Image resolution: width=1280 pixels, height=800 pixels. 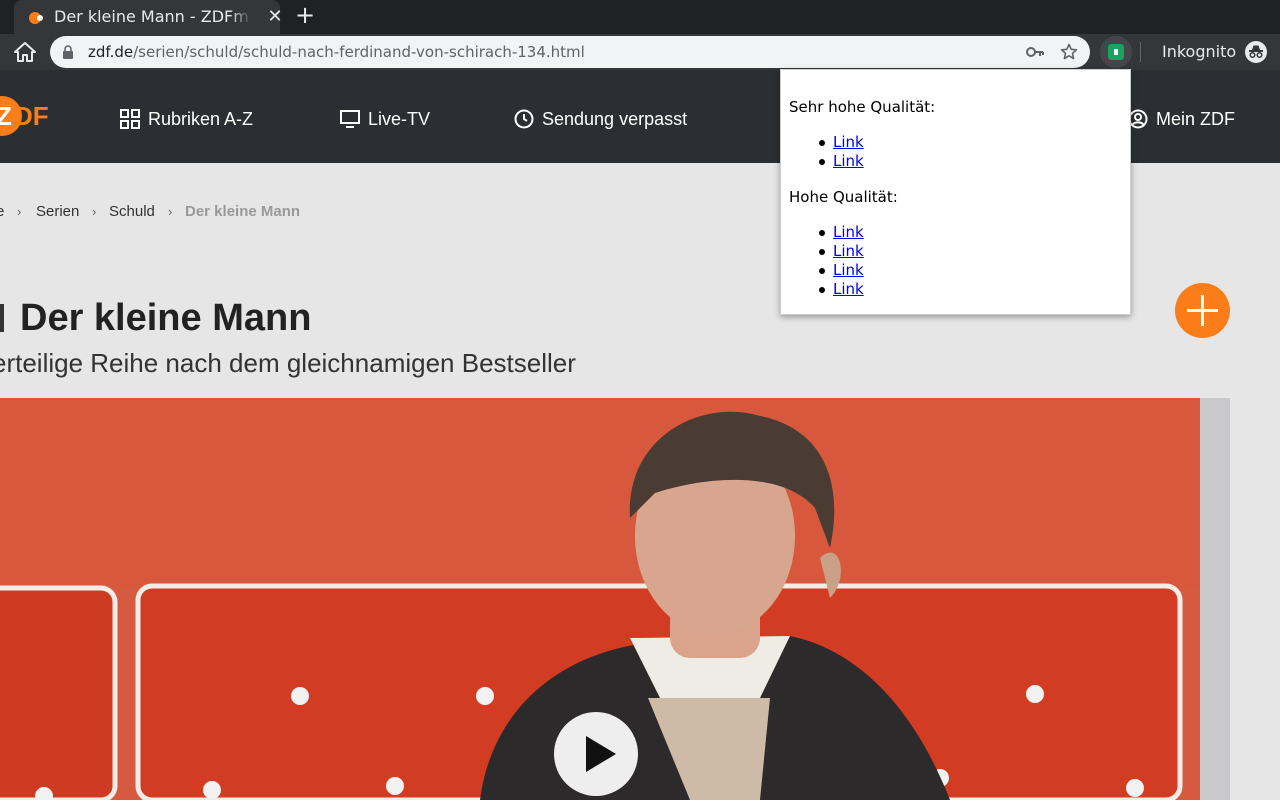 I want to click on play-button, so click(x=596, y=754).